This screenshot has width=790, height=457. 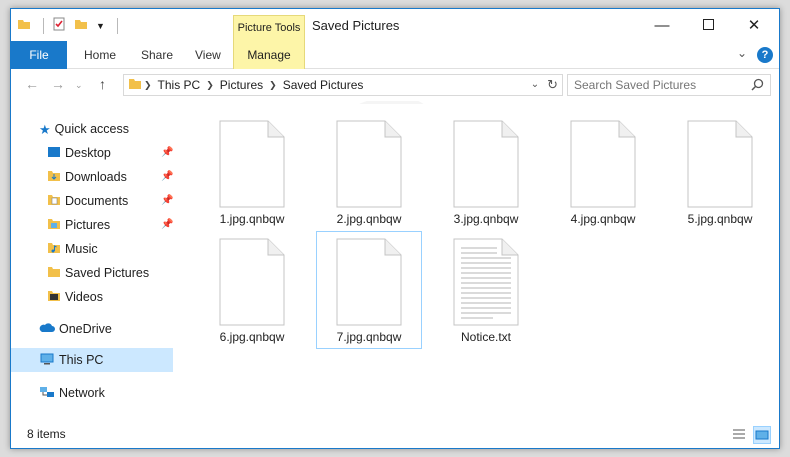 I want to click on sidebar-item-label: Desktop, so click(x=88, y=153).